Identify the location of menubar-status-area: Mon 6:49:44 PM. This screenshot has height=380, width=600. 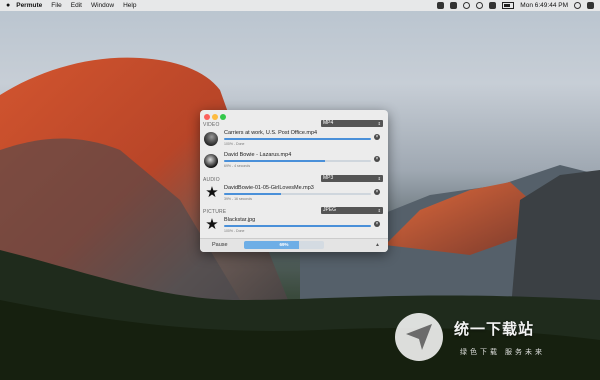
(515, 5).